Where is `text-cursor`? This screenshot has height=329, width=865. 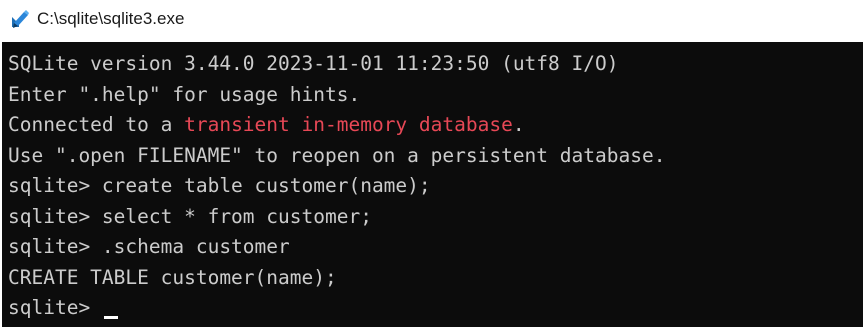
text-cursor is located at coordinates (110, 317).